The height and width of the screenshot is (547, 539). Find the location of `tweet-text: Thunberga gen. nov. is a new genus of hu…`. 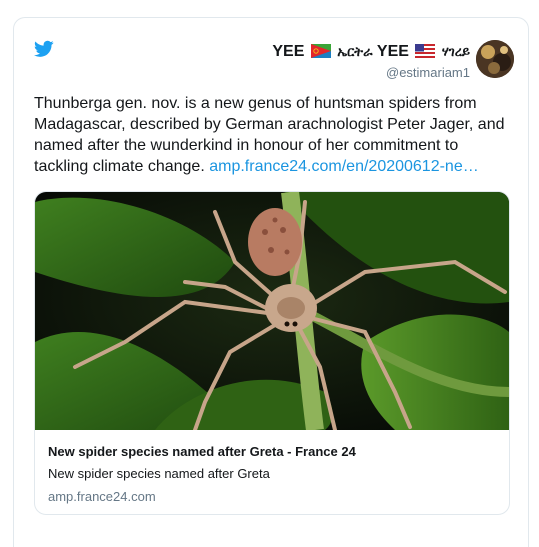

tweet-text: Thunberga gen. nov. is a new genus of hu… is located at coordinates (272, 135).